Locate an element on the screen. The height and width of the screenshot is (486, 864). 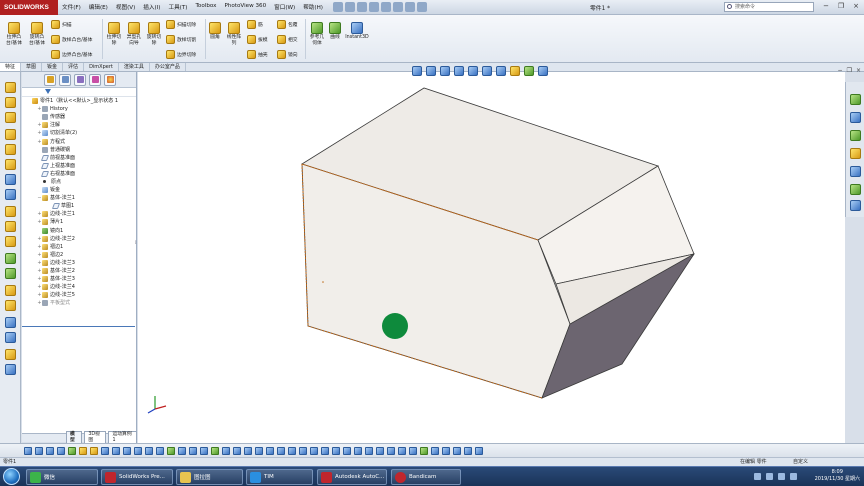
quick-snaps-icon is located at coordinates (193, 450).